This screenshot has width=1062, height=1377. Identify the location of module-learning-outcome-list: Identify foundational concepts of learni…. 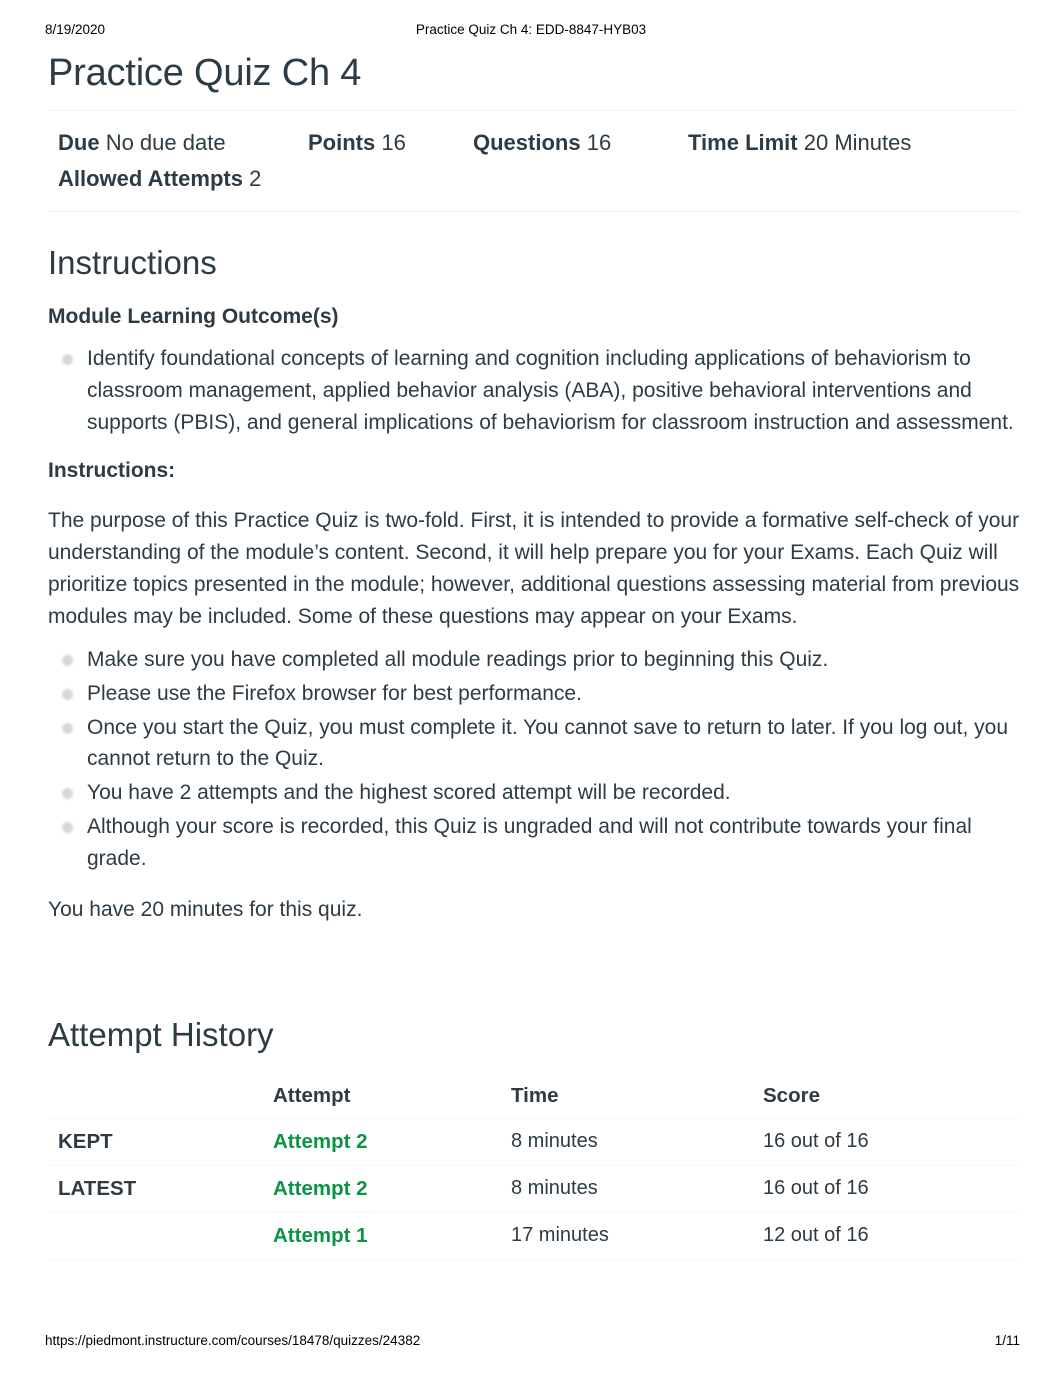
(534, 391).